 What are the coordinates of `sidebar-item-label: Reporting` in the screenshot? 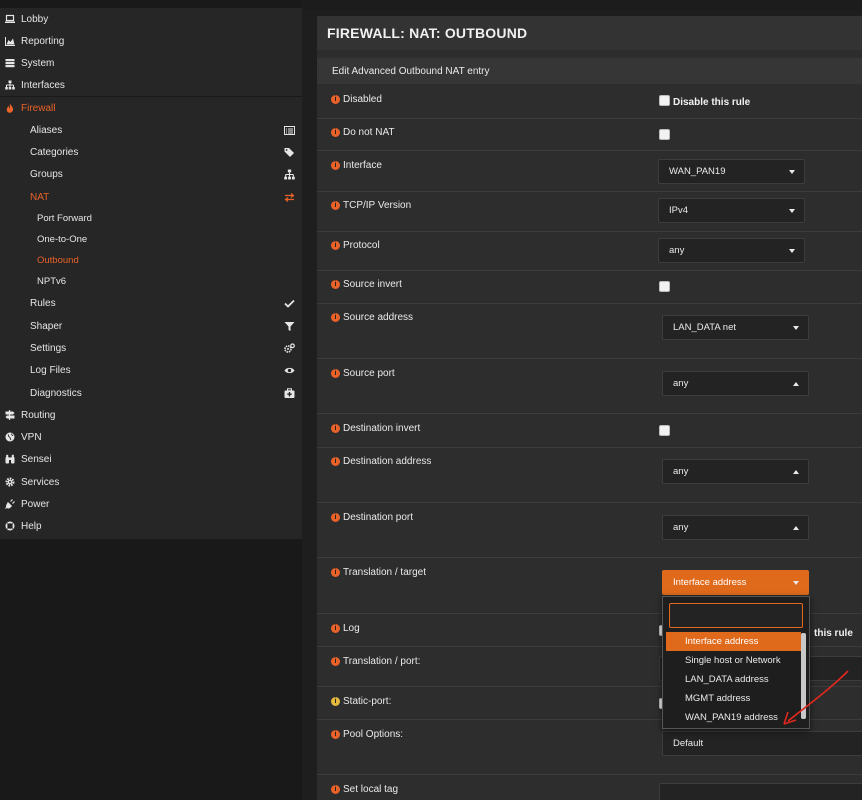 It's located at (43, 41).